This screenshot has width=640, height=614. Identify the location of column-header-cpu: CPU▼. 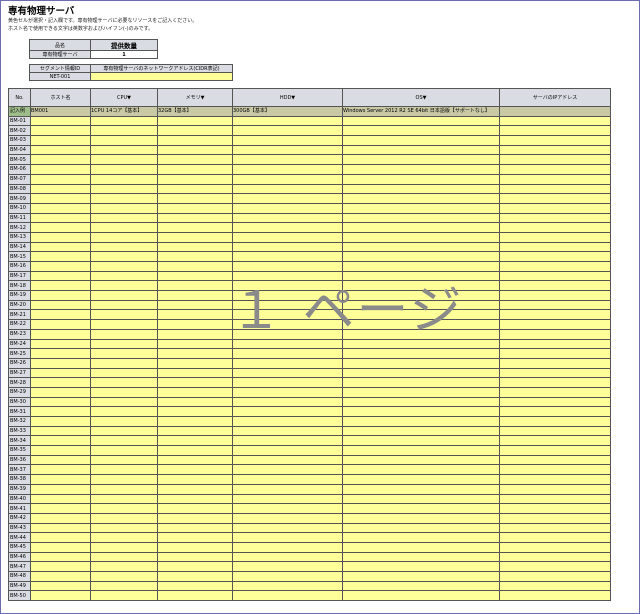
(124, 97).